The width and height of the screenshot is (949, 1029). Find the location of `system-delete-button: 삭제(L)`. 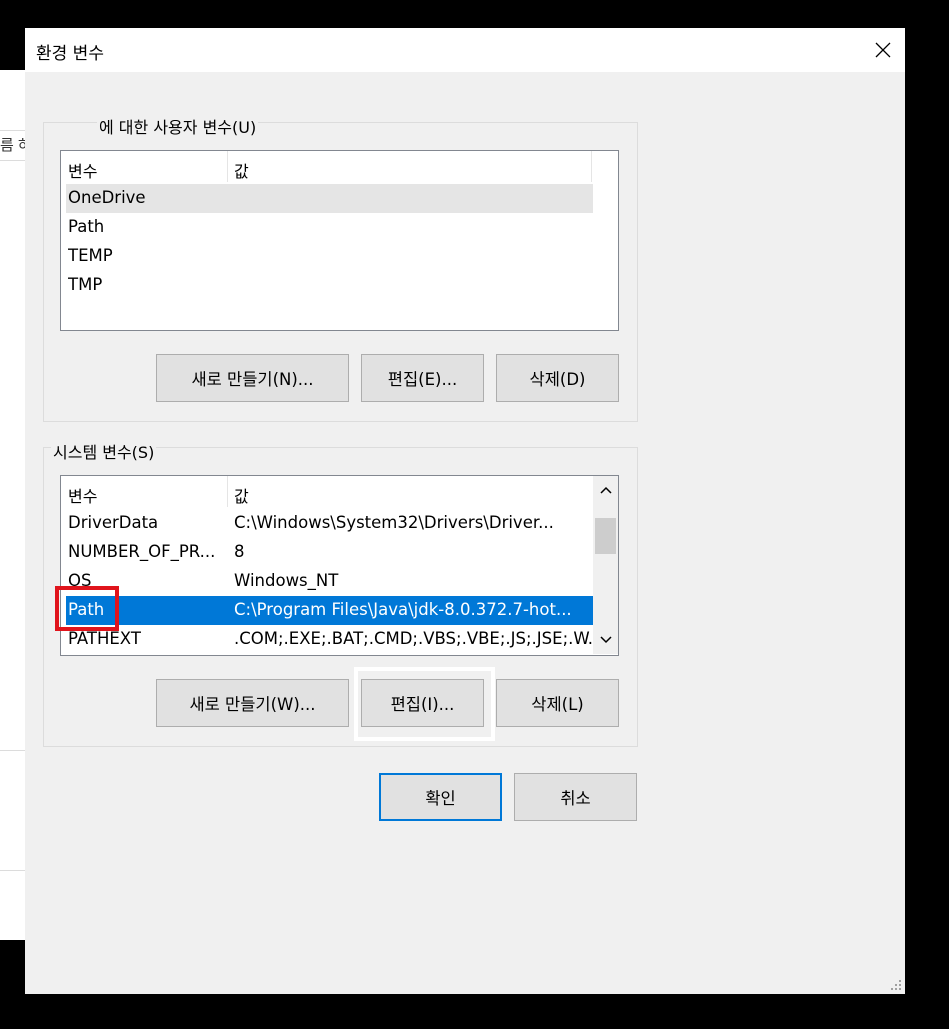

system-delete-button: 삭제(L) is located at coordinates (557, 703).